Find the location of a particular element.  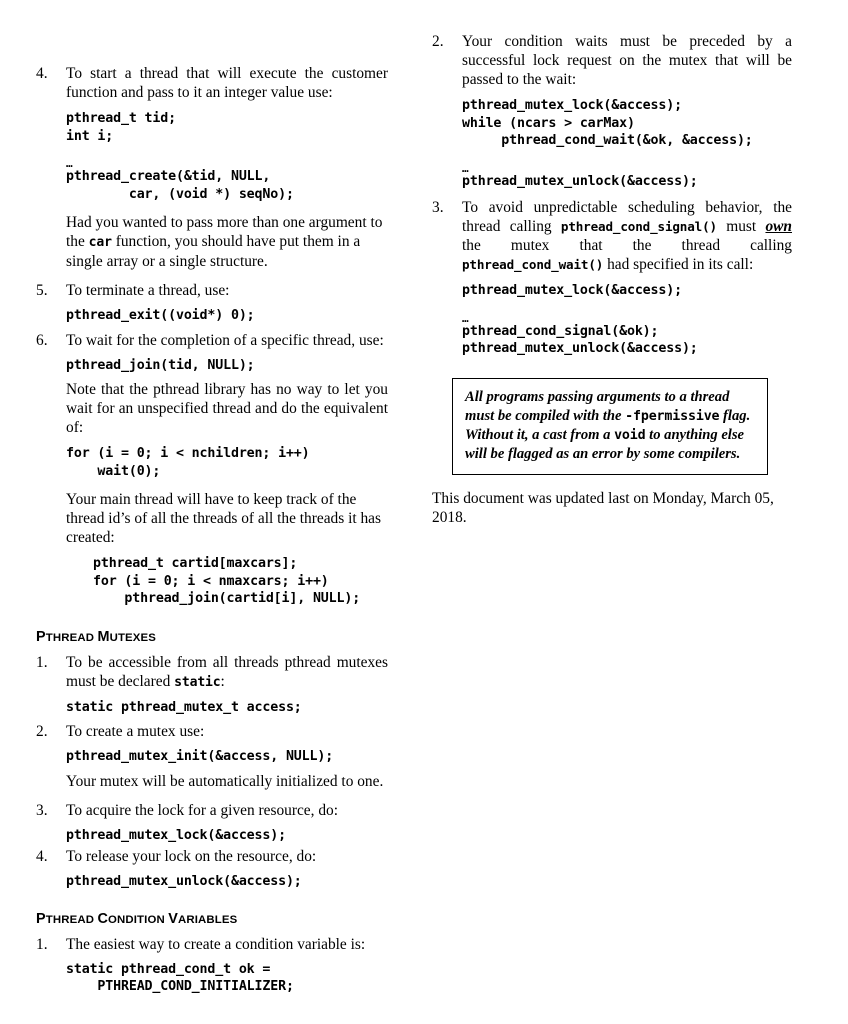

section-heading-pthread-condition-variables: PTHREAD CONDITION VARIABLES is located at coordinates (212, 919).